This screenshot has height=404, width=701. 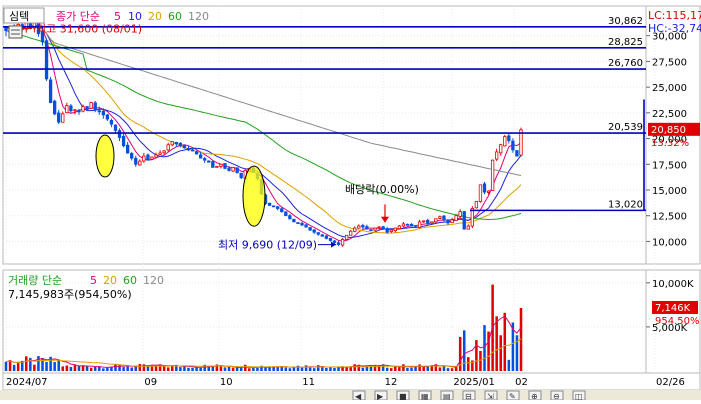 I want to click on x-tick-label: 02, so click(x=521, y=382).